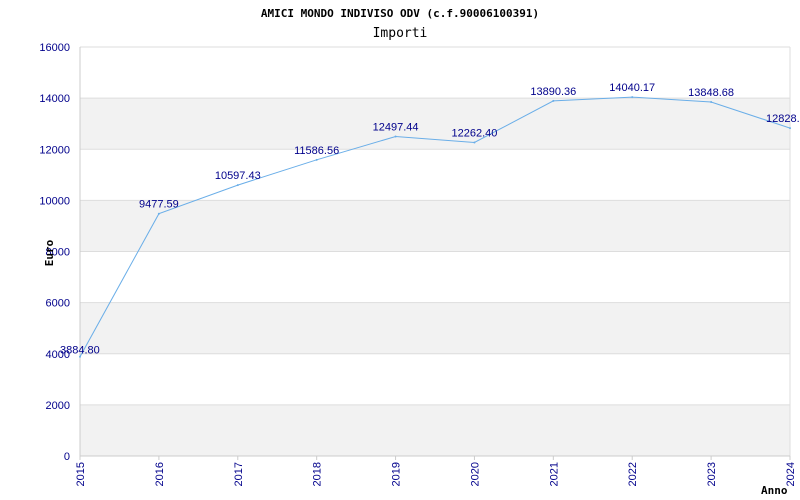 The image size is (800, 500). Describe the element at coordinates (160, 474) in the screenshot. I see `x-tick-label: 2016` at that location.